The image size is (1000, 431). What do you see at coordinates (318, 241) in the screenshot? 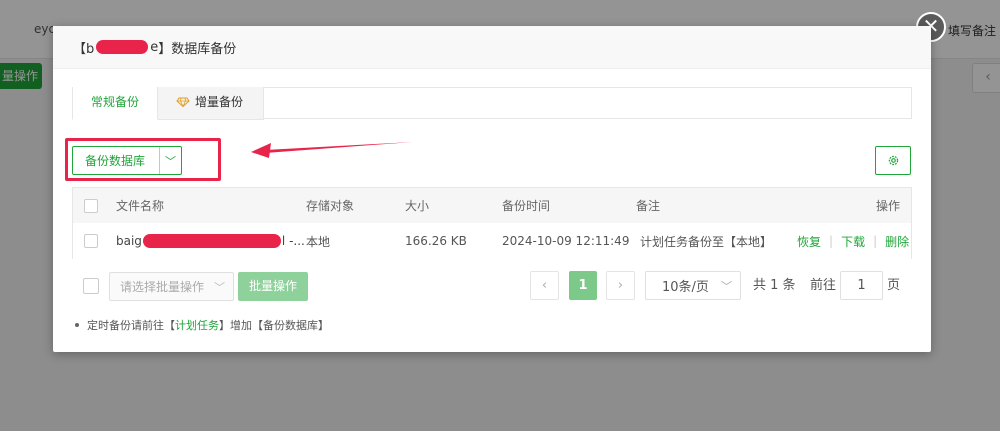
I see `row-storage: 本地` at bounding box center [318, 241].